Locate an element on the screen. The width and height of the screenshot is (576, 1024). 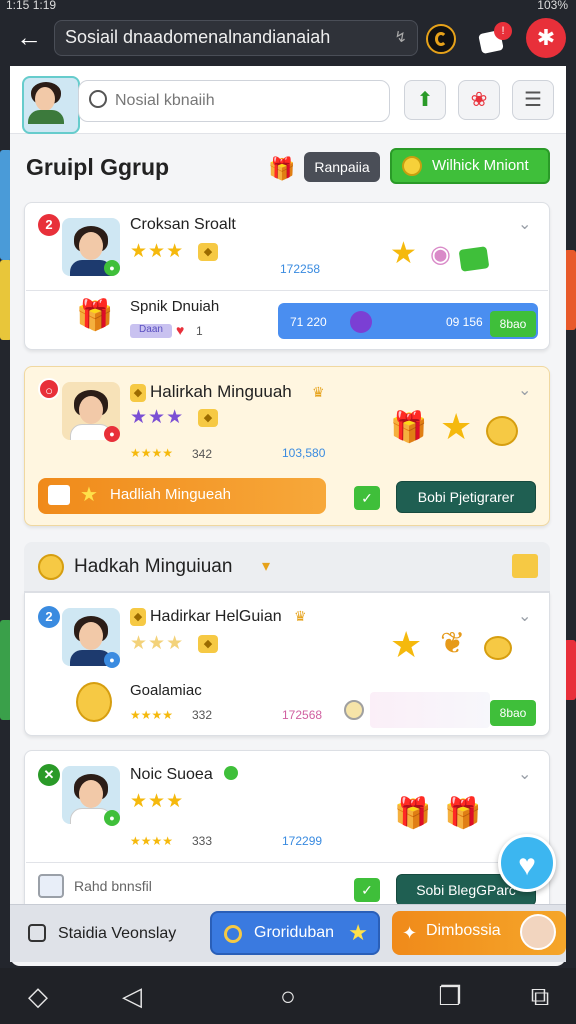
stats-button: Staidia Veonslay is located at coordinates (112, 934).